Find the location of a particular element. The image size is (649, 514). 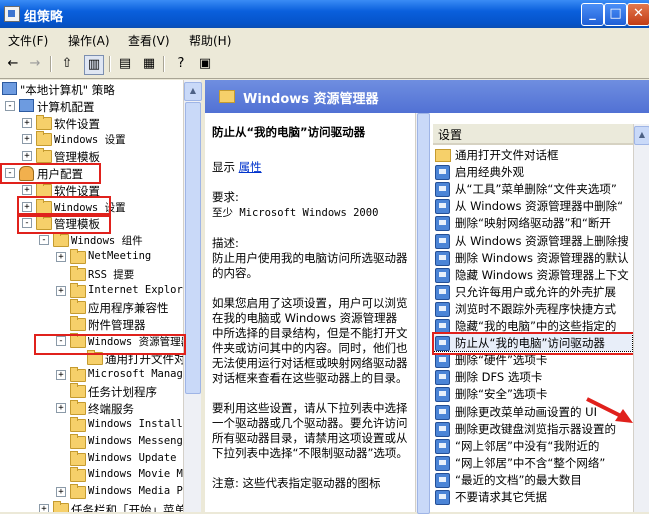

policy-title: 防止从“我的电脑”访问驱动器 is located at coordinates (289, 132).